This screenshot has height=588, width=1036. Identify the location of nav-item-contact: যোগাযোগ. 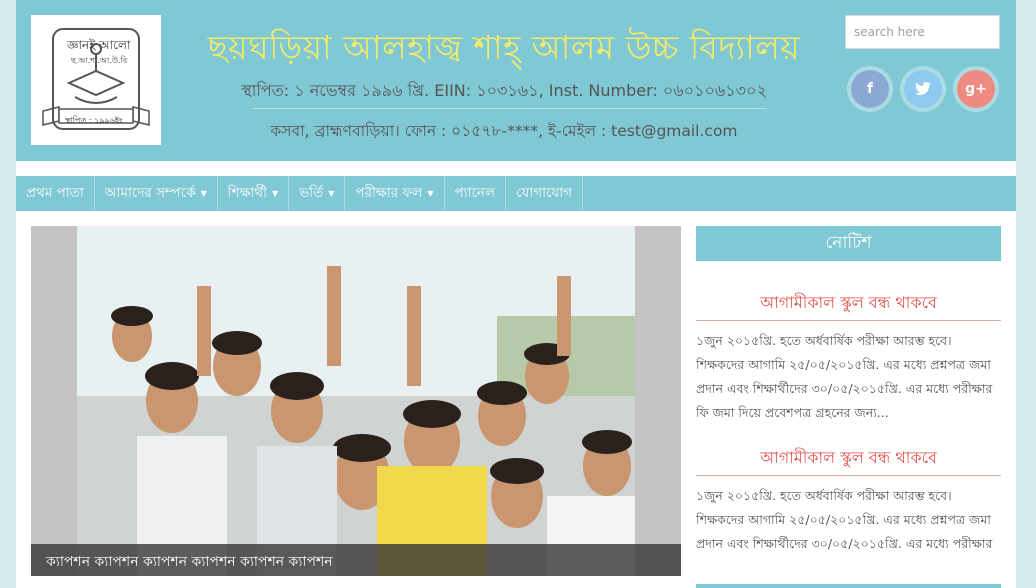
(544, 193).